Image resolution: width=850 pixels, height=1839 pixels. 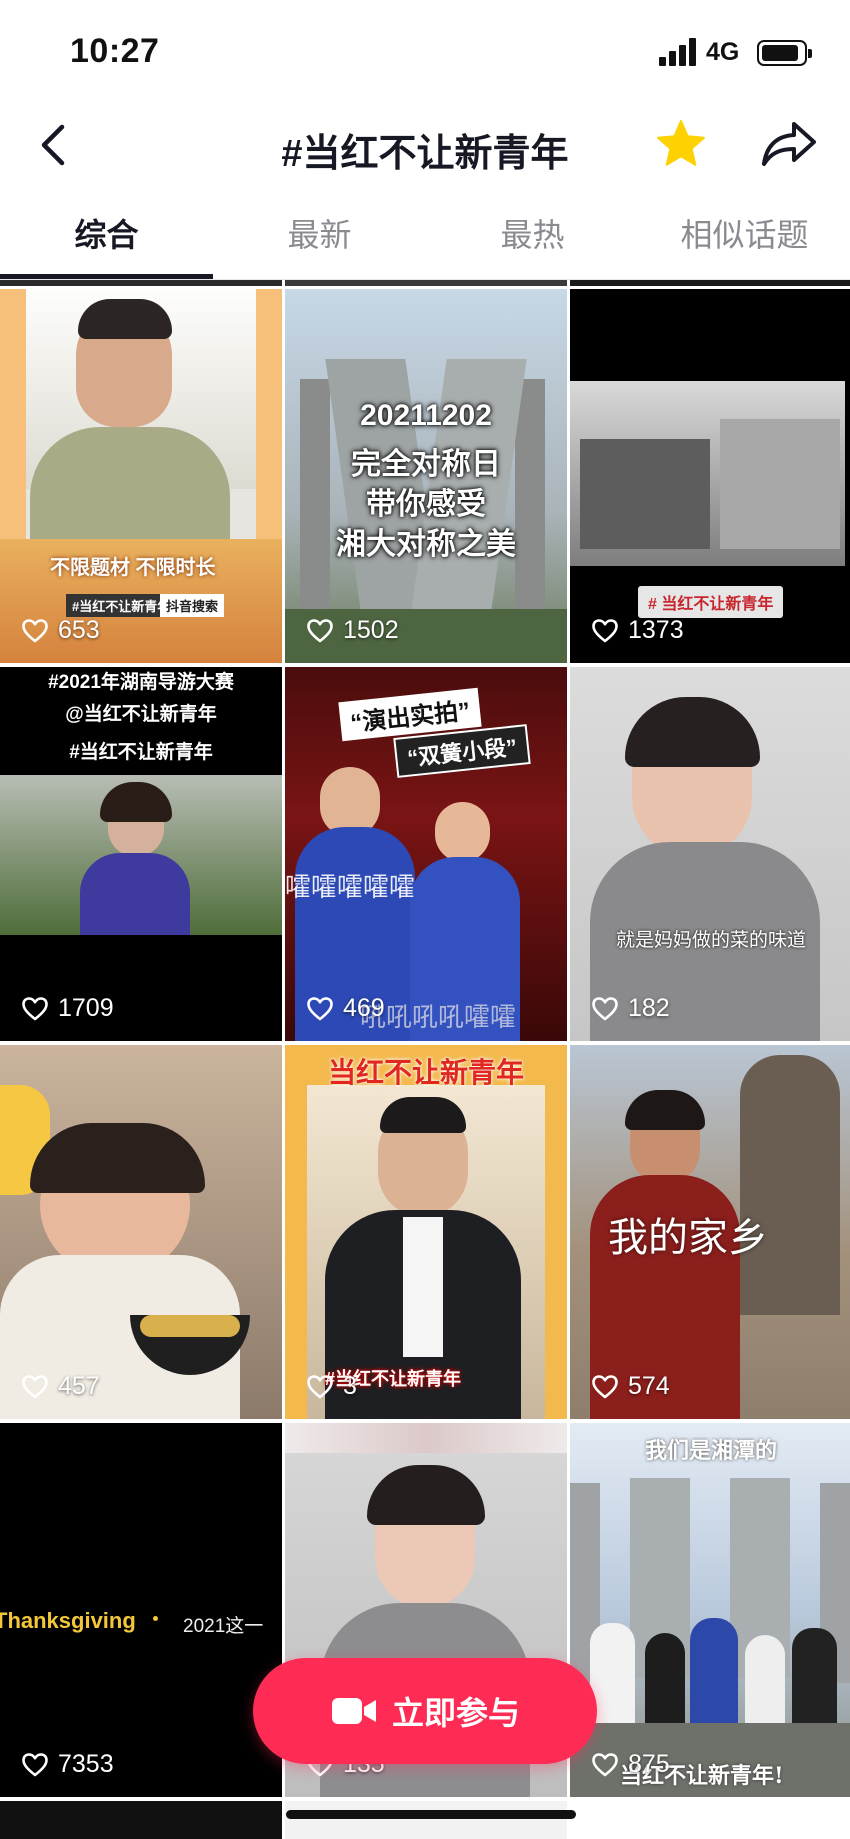 What do you see at coordinates (141, 1232) in the screenshot?
I see `video-card: 457` at bounding box center [141, 1232].